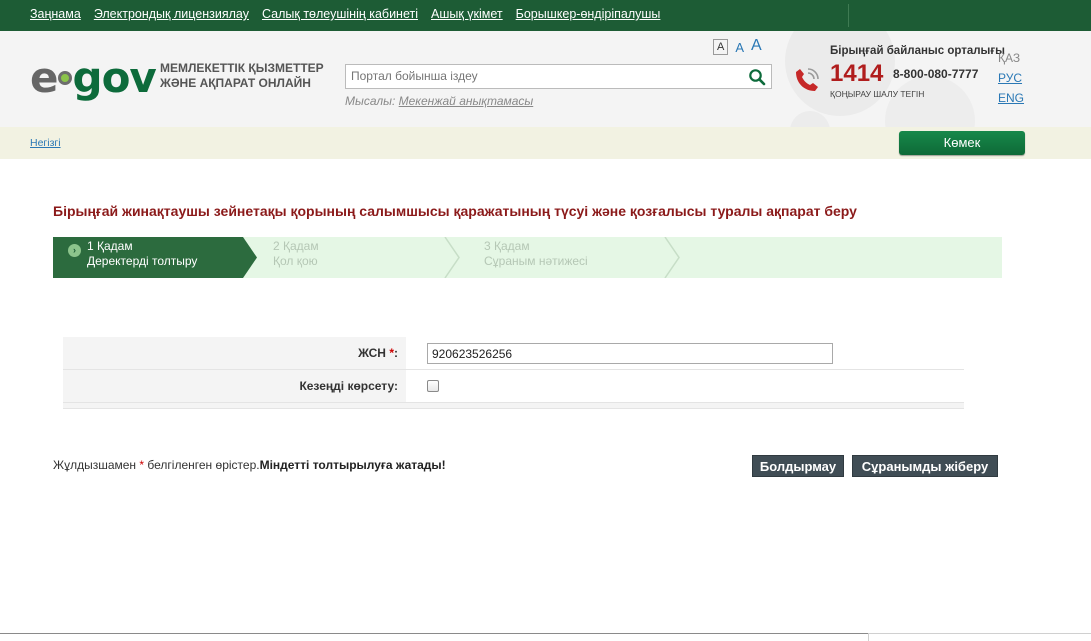 The width and height of the screenshot is (1091, 641). I want to click on step-2-number: 2 Қадам, so click(296, 246).